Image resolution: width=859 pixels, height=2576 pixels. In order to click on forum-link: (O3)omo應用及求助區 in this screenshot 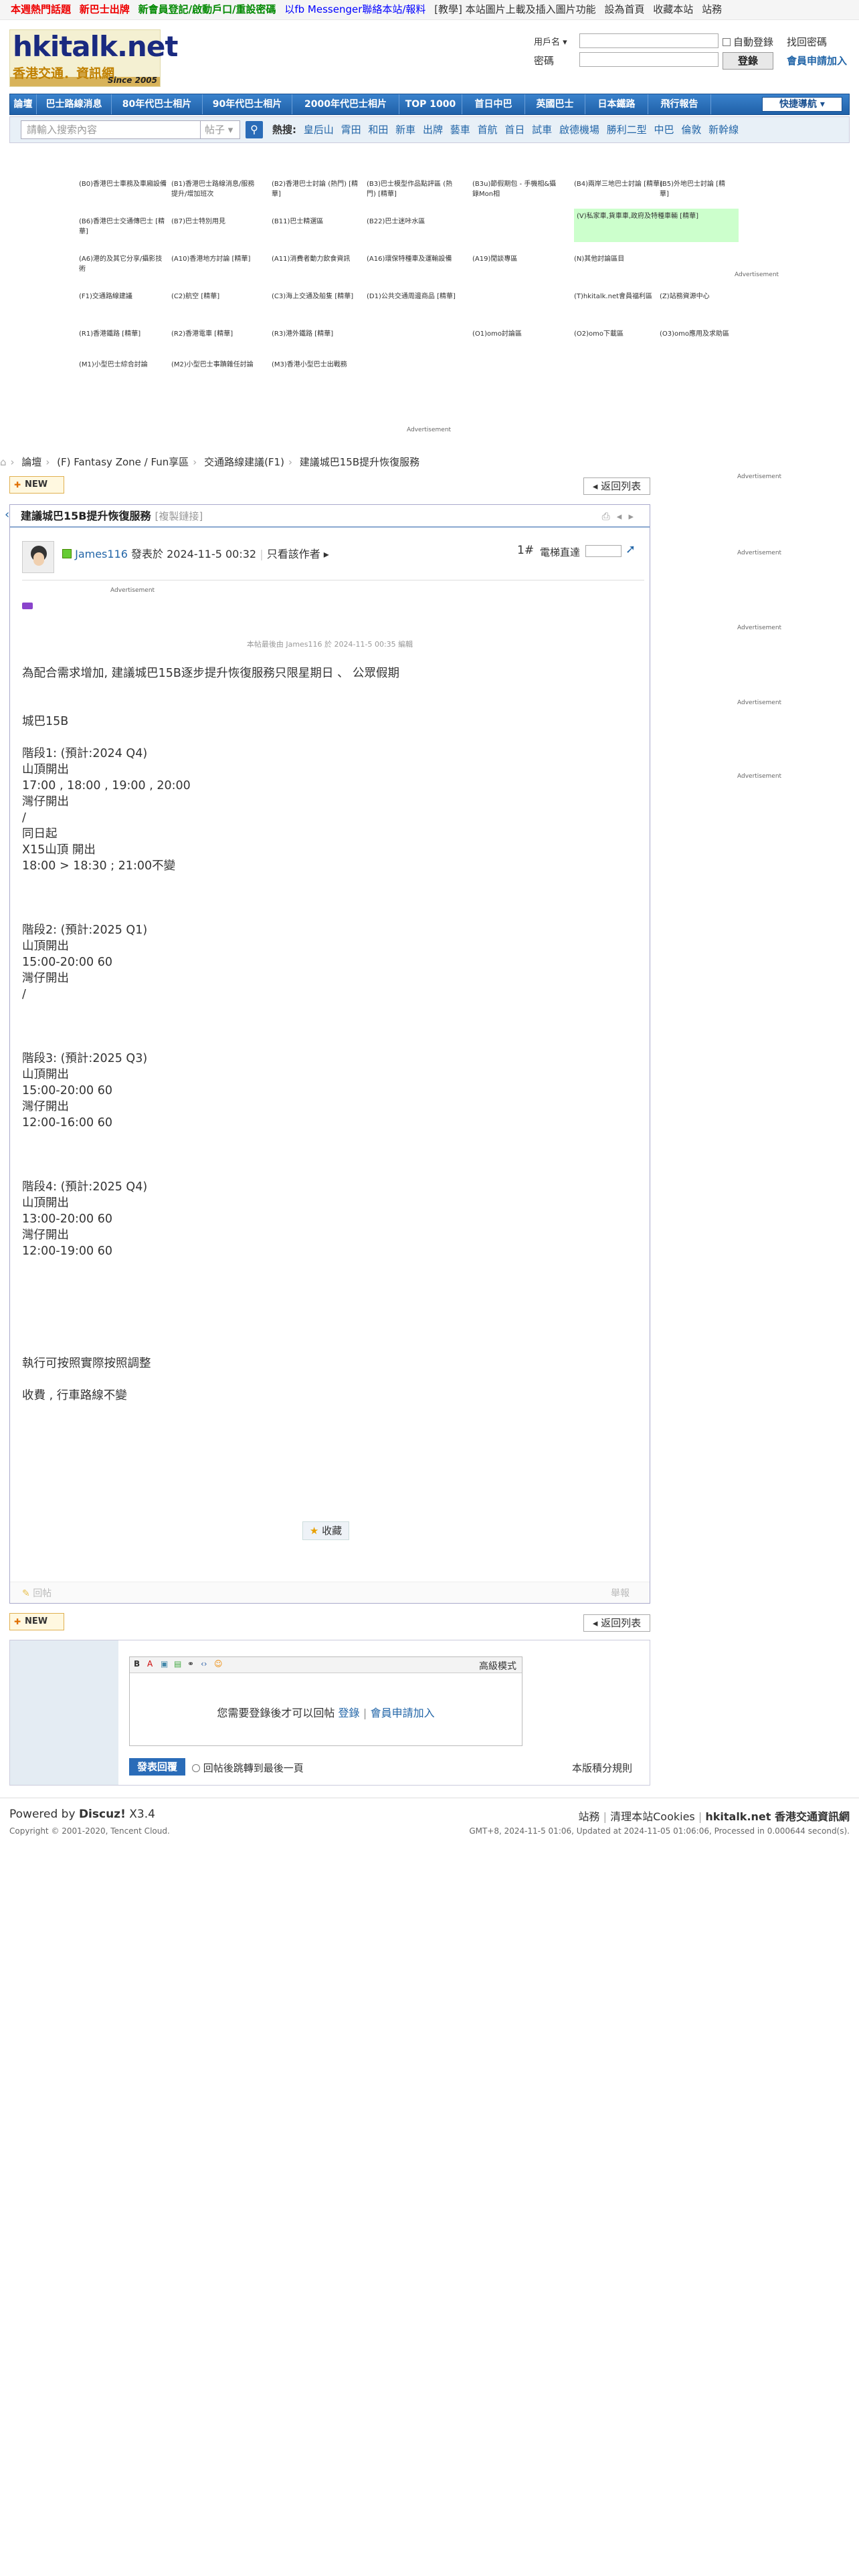, I will do `click(696, 334)`.